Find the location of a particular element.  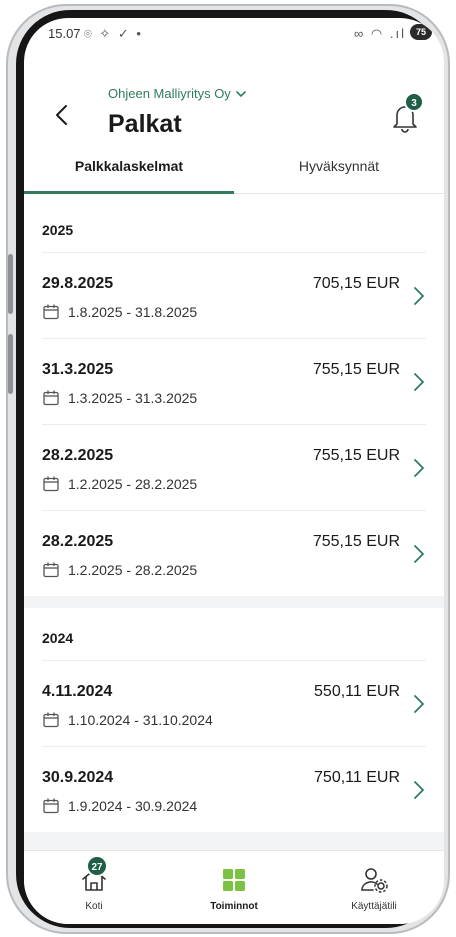

notifications-button: 3 is located at coordinates (406, 113).